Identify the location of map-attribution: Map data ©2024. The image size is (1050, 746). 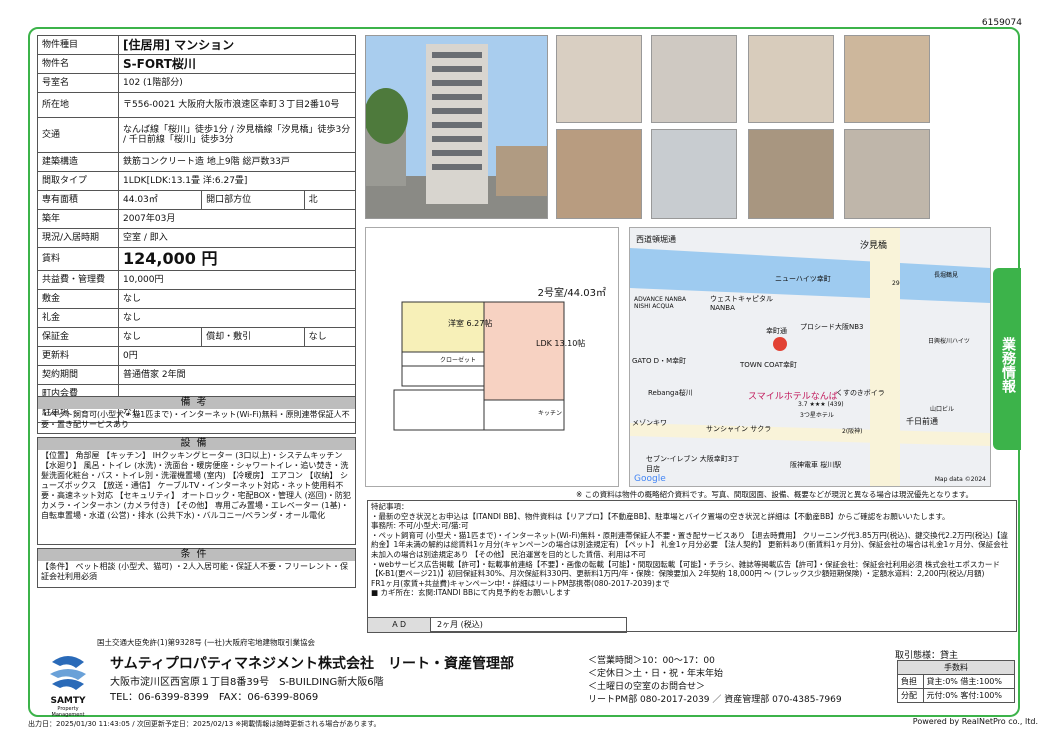
(960, 479).